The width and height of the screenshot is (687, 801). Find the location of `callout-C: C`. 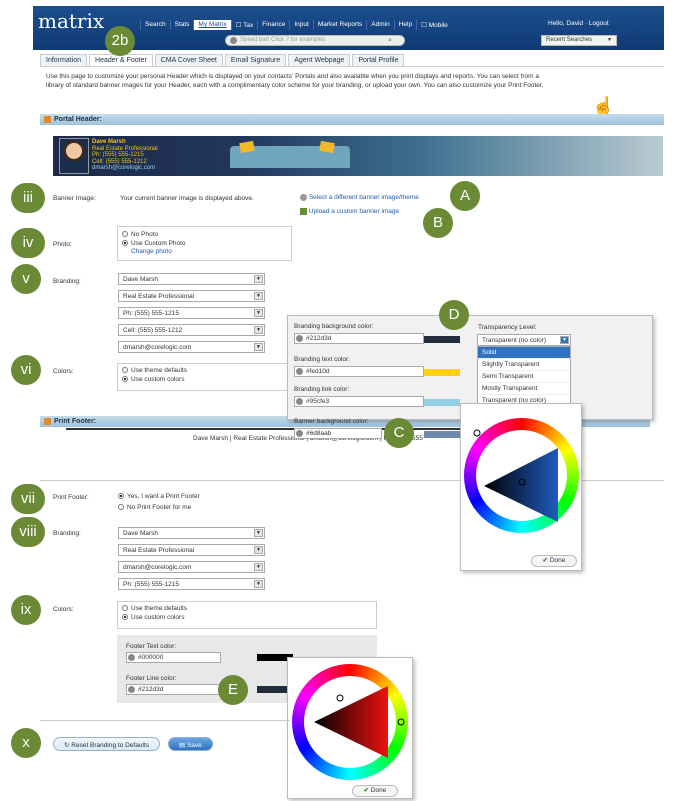

callout-C: C is located at coordinates (399, 433).